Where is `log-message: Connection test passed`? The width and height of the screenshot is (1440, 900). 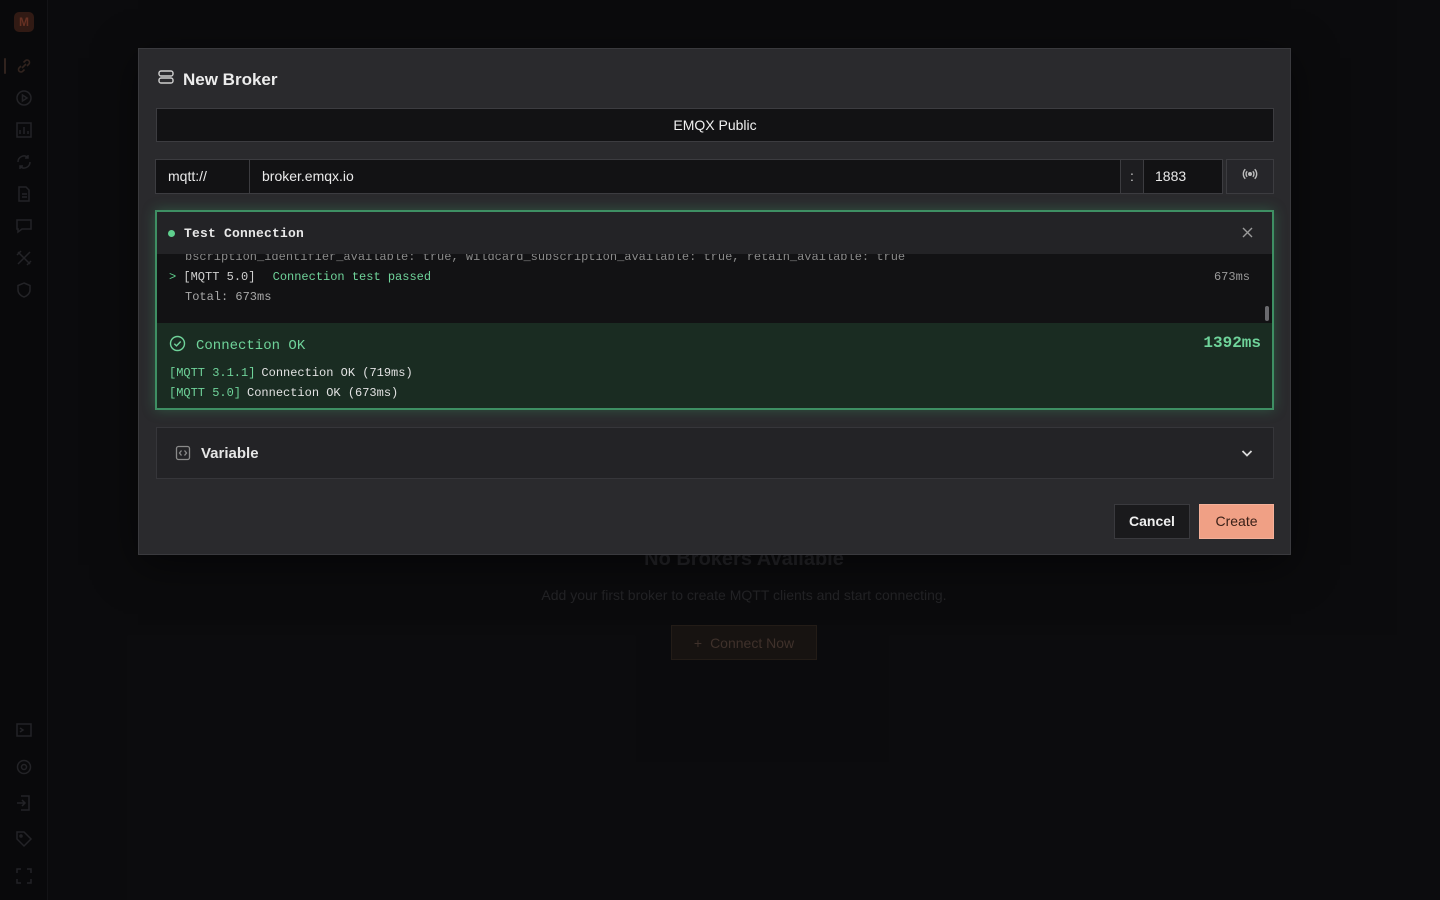 log-message: Connection test passed is located at coordinates (352, 277).